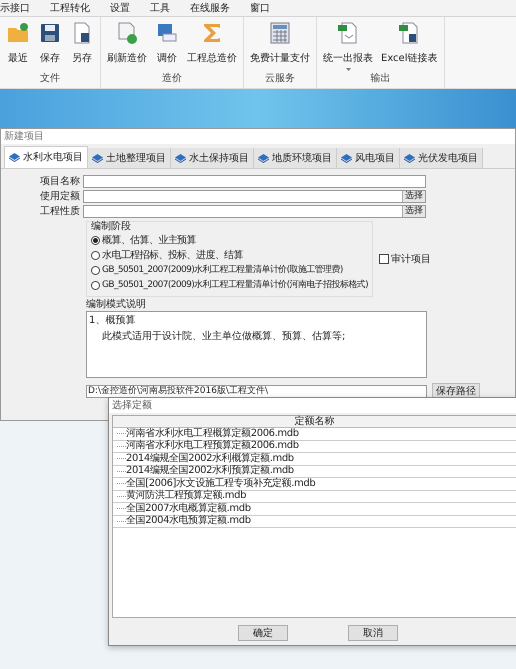 This screenshot has width=516, height=669. What do you see at coordinates (295, 158) in the screenshot?
I see `project-type-tab: 地质环境项目` at bounding box center [295, 158].